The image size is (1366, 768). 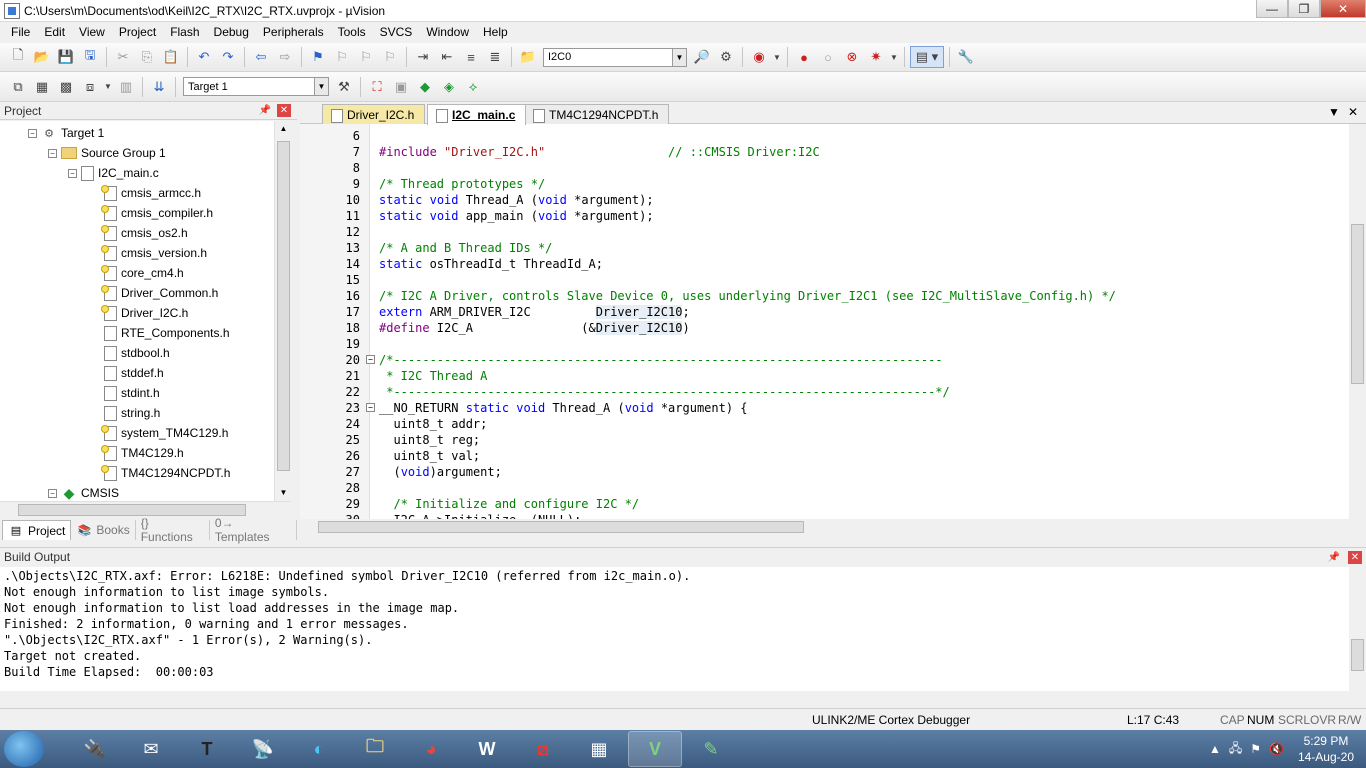 What do you see at coordinates (396, 32) in the screenshot?
I see `menu-svcs: SVCS` at bounding box center [396, 32].